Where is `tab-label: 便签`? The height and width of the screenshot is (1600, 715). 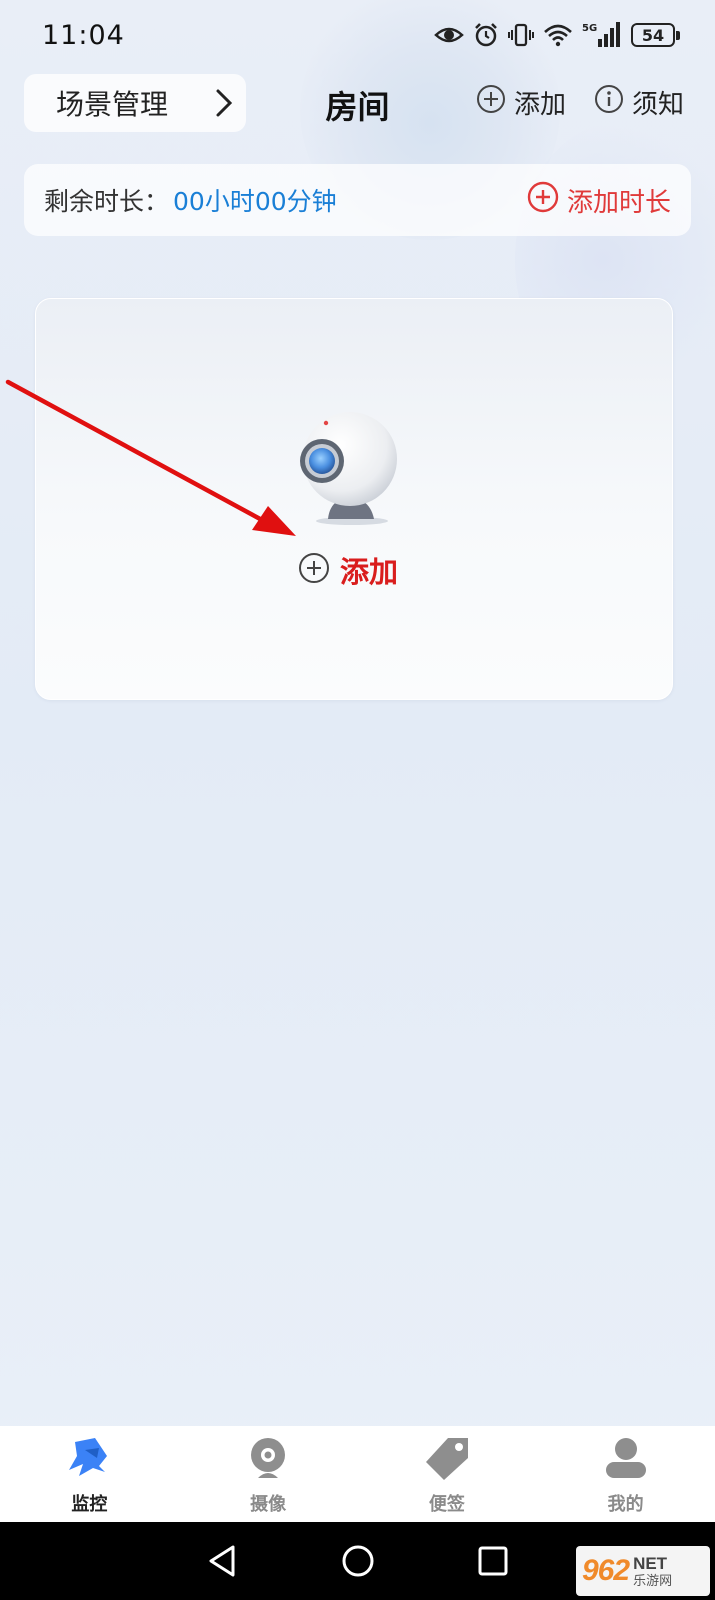
tab-label: 便签 is located at coordinates (446, 1504).